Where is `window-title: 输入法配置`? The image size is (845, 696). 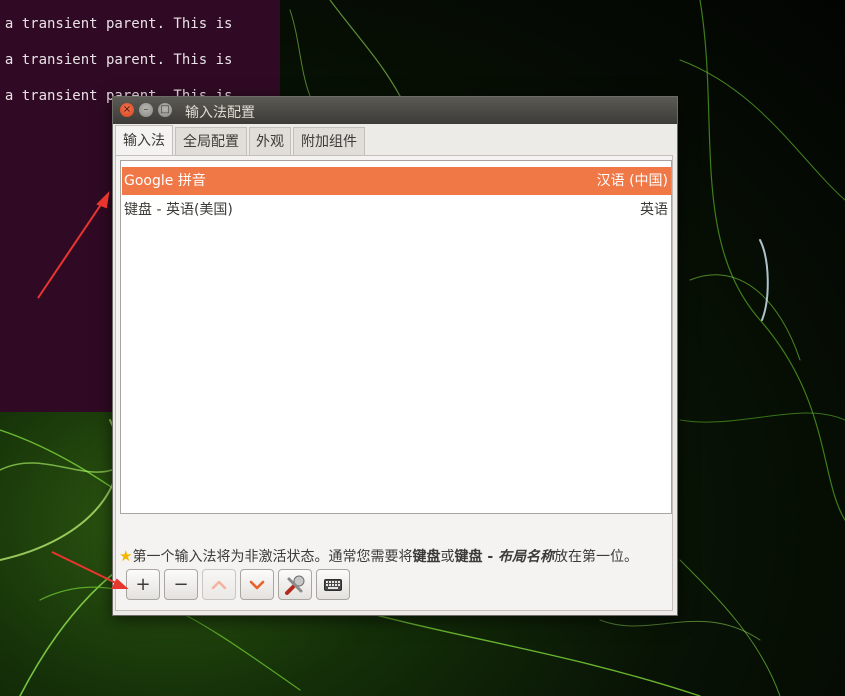
window-title: 输入法配置 is located at coordinates (220, 113).